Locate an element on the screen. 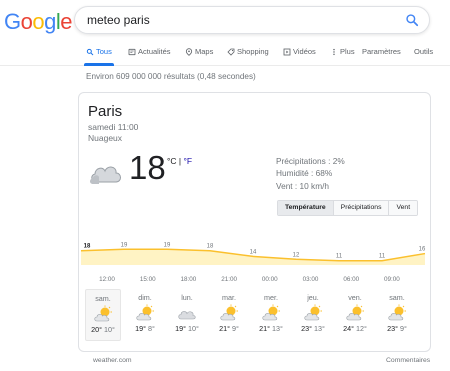 Image resolution: width=450 pixels, height=371 pixels. time-tick-label: 03:00 is located at coordinates (311, 279).